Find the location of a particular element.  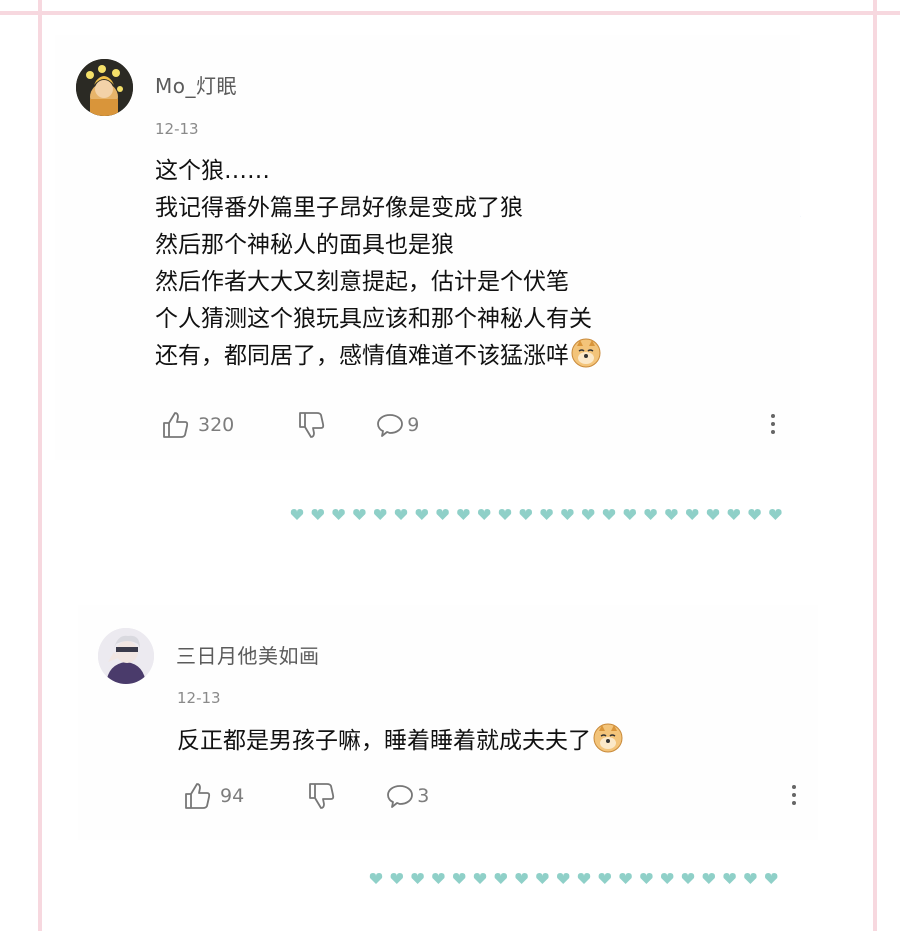

comment-line: 然后那个神秘人的面具也是狼 is located at coordinates (304, 245).